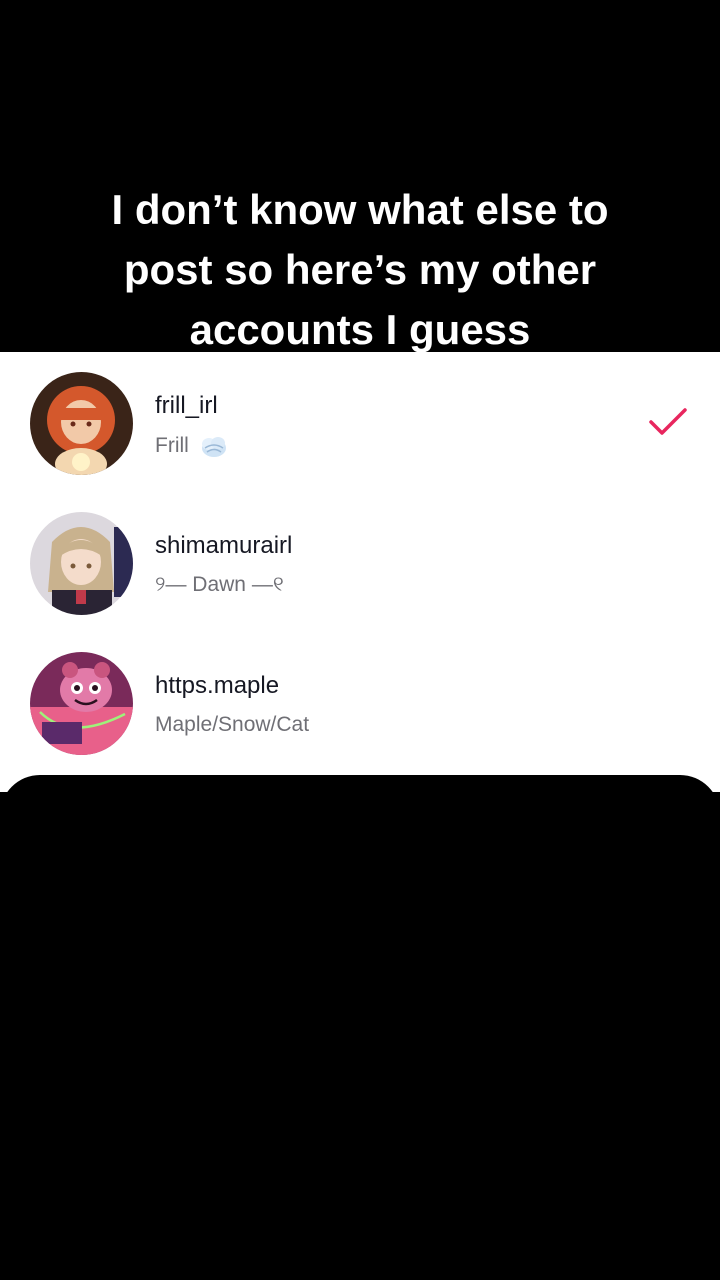 The height and width of the screenshot is (1280, 720). Describe the element at coordinates (668, 421) in the screenshot. I see `selected-check-icon` at that location.